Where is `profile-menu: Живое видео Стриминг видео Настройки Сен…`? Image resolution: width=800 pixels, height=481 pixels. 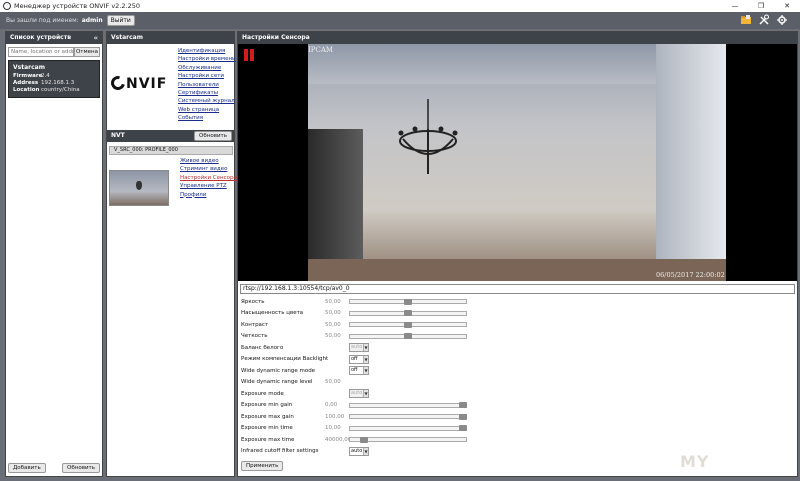 profile-menu: Живое видео Стриминг видео Настройки Сен… is located at coordinates (208, 178).